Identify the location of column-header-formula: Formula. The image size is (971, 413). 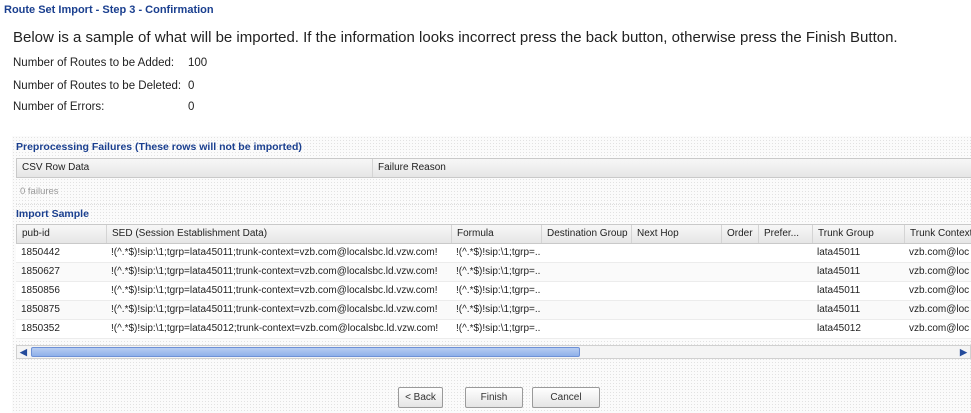
(497, 234).